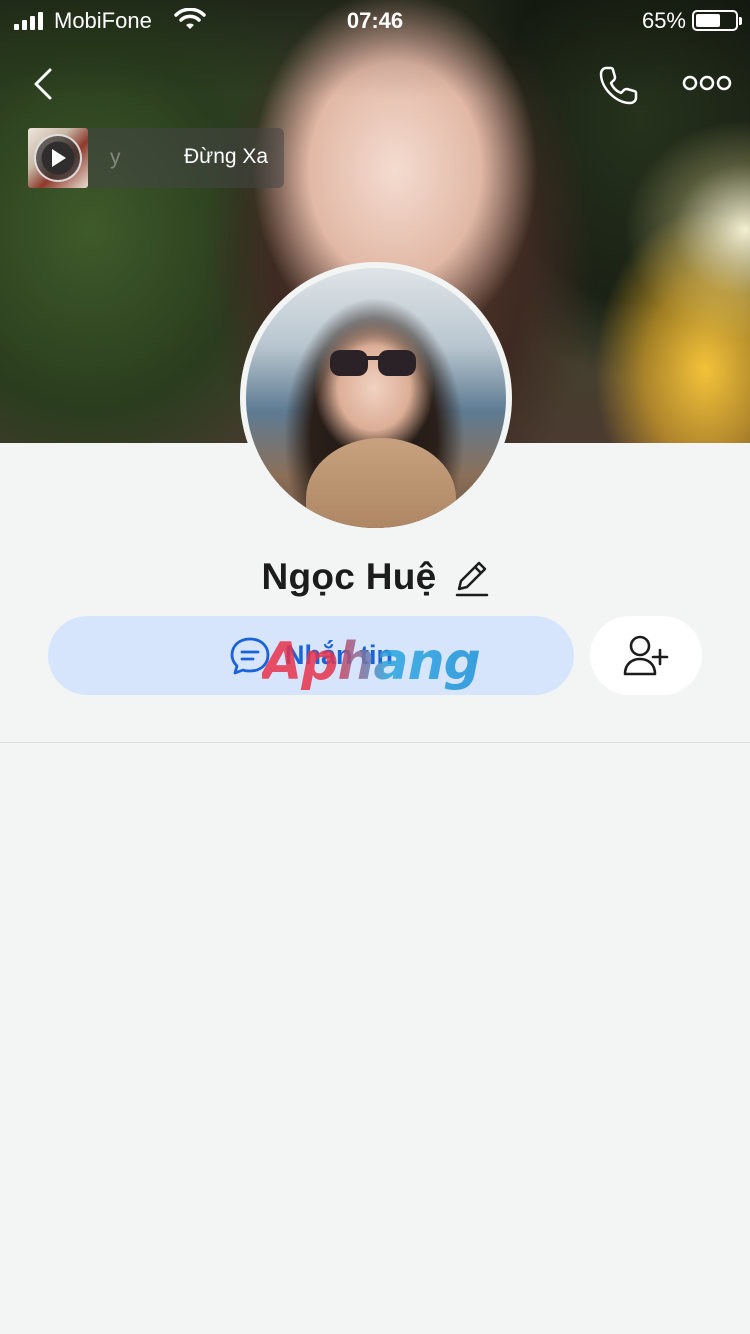 The height and width of the screenshot is (1334, 750). Describe the element at coordinates (471, 577) in the screenshot. I see `pencil-icon` at that location.